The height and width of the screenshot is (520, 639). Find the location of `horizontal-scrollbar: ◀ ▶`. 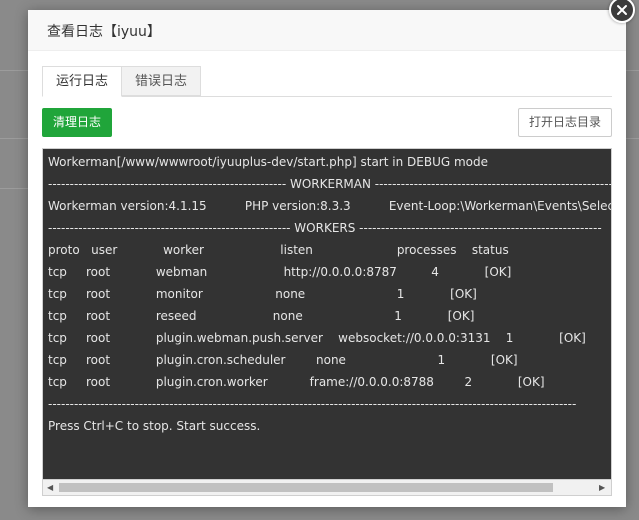

horizontal-scrollbar: ◀ ▶ is located at coordinates (327, 487).